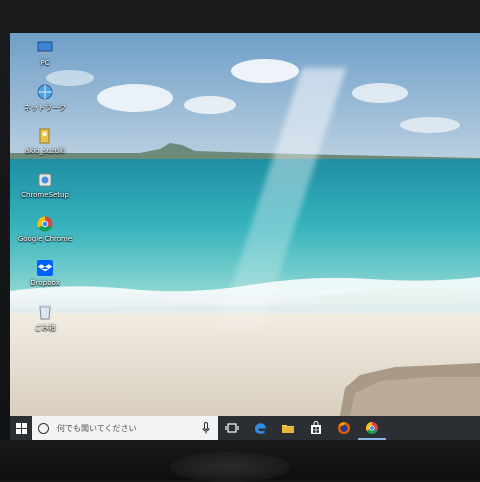 The height and width of the screenshot is (482, 480). Describe the element at coordinates (45, 92) in the screenshot. I see `network-icon` at that location.